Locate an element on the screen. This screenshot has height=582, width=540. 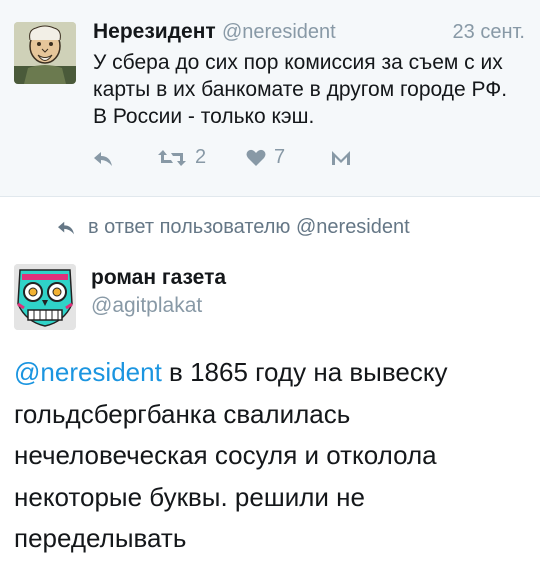
direct-message-button is located at coordinates (341, 158).